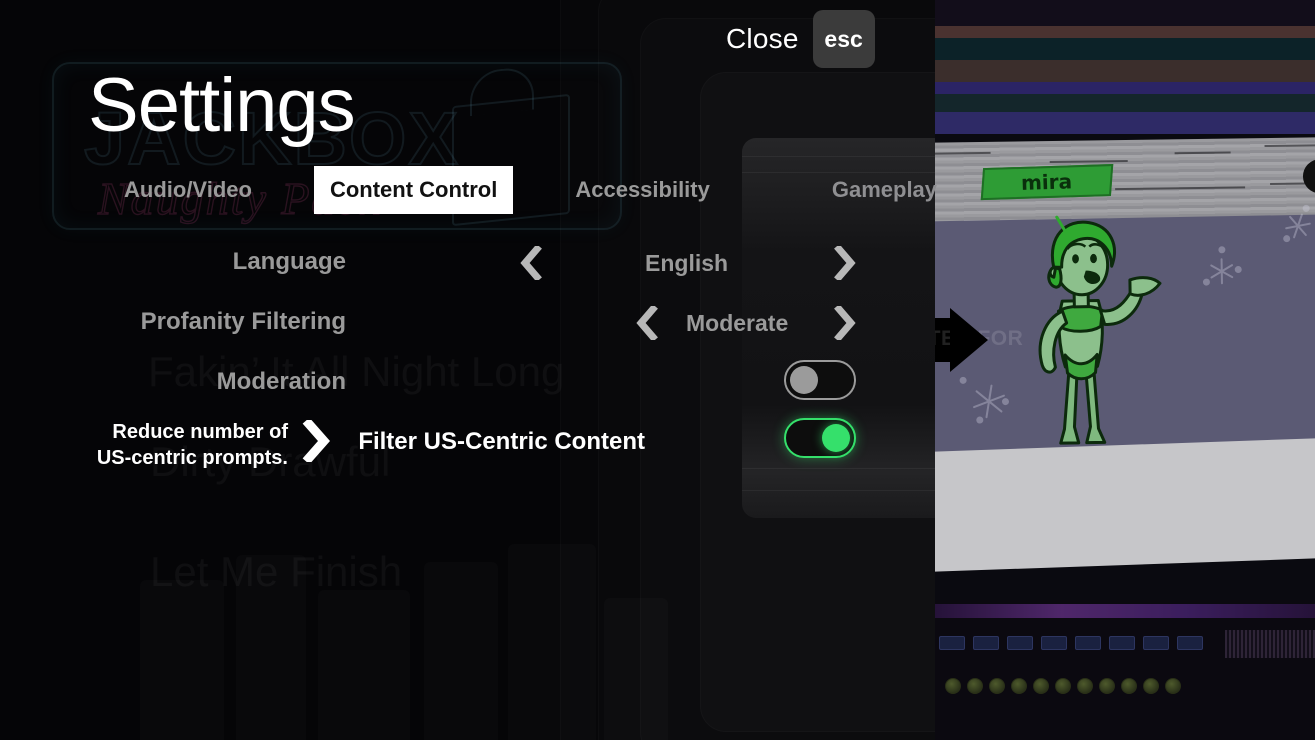 The image size is (1315, 740). I want to click on setting-label-language: Language, so click(289, 261).